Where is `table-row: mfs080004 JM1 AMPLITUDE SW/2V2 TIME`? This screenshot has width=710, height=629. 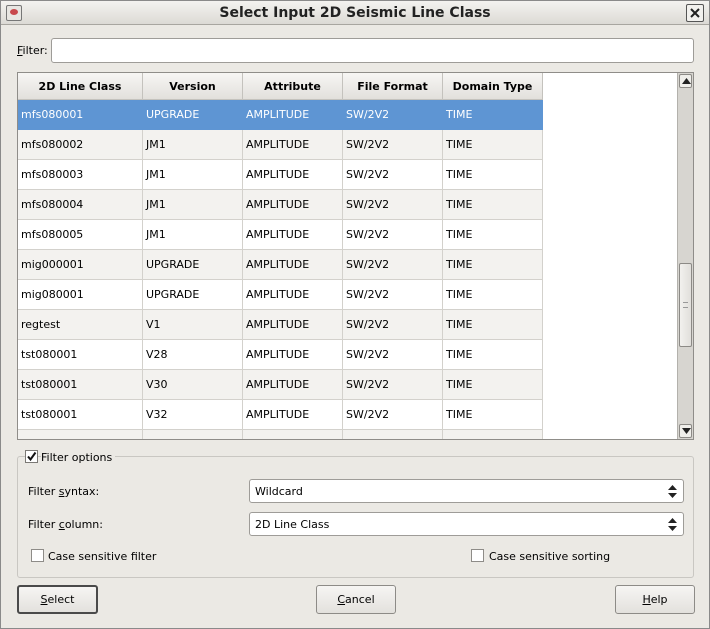
table-row: mfs080004 JM1 AMPLITUDE SW/2V2 TIME is located at coordinates (280, 205).